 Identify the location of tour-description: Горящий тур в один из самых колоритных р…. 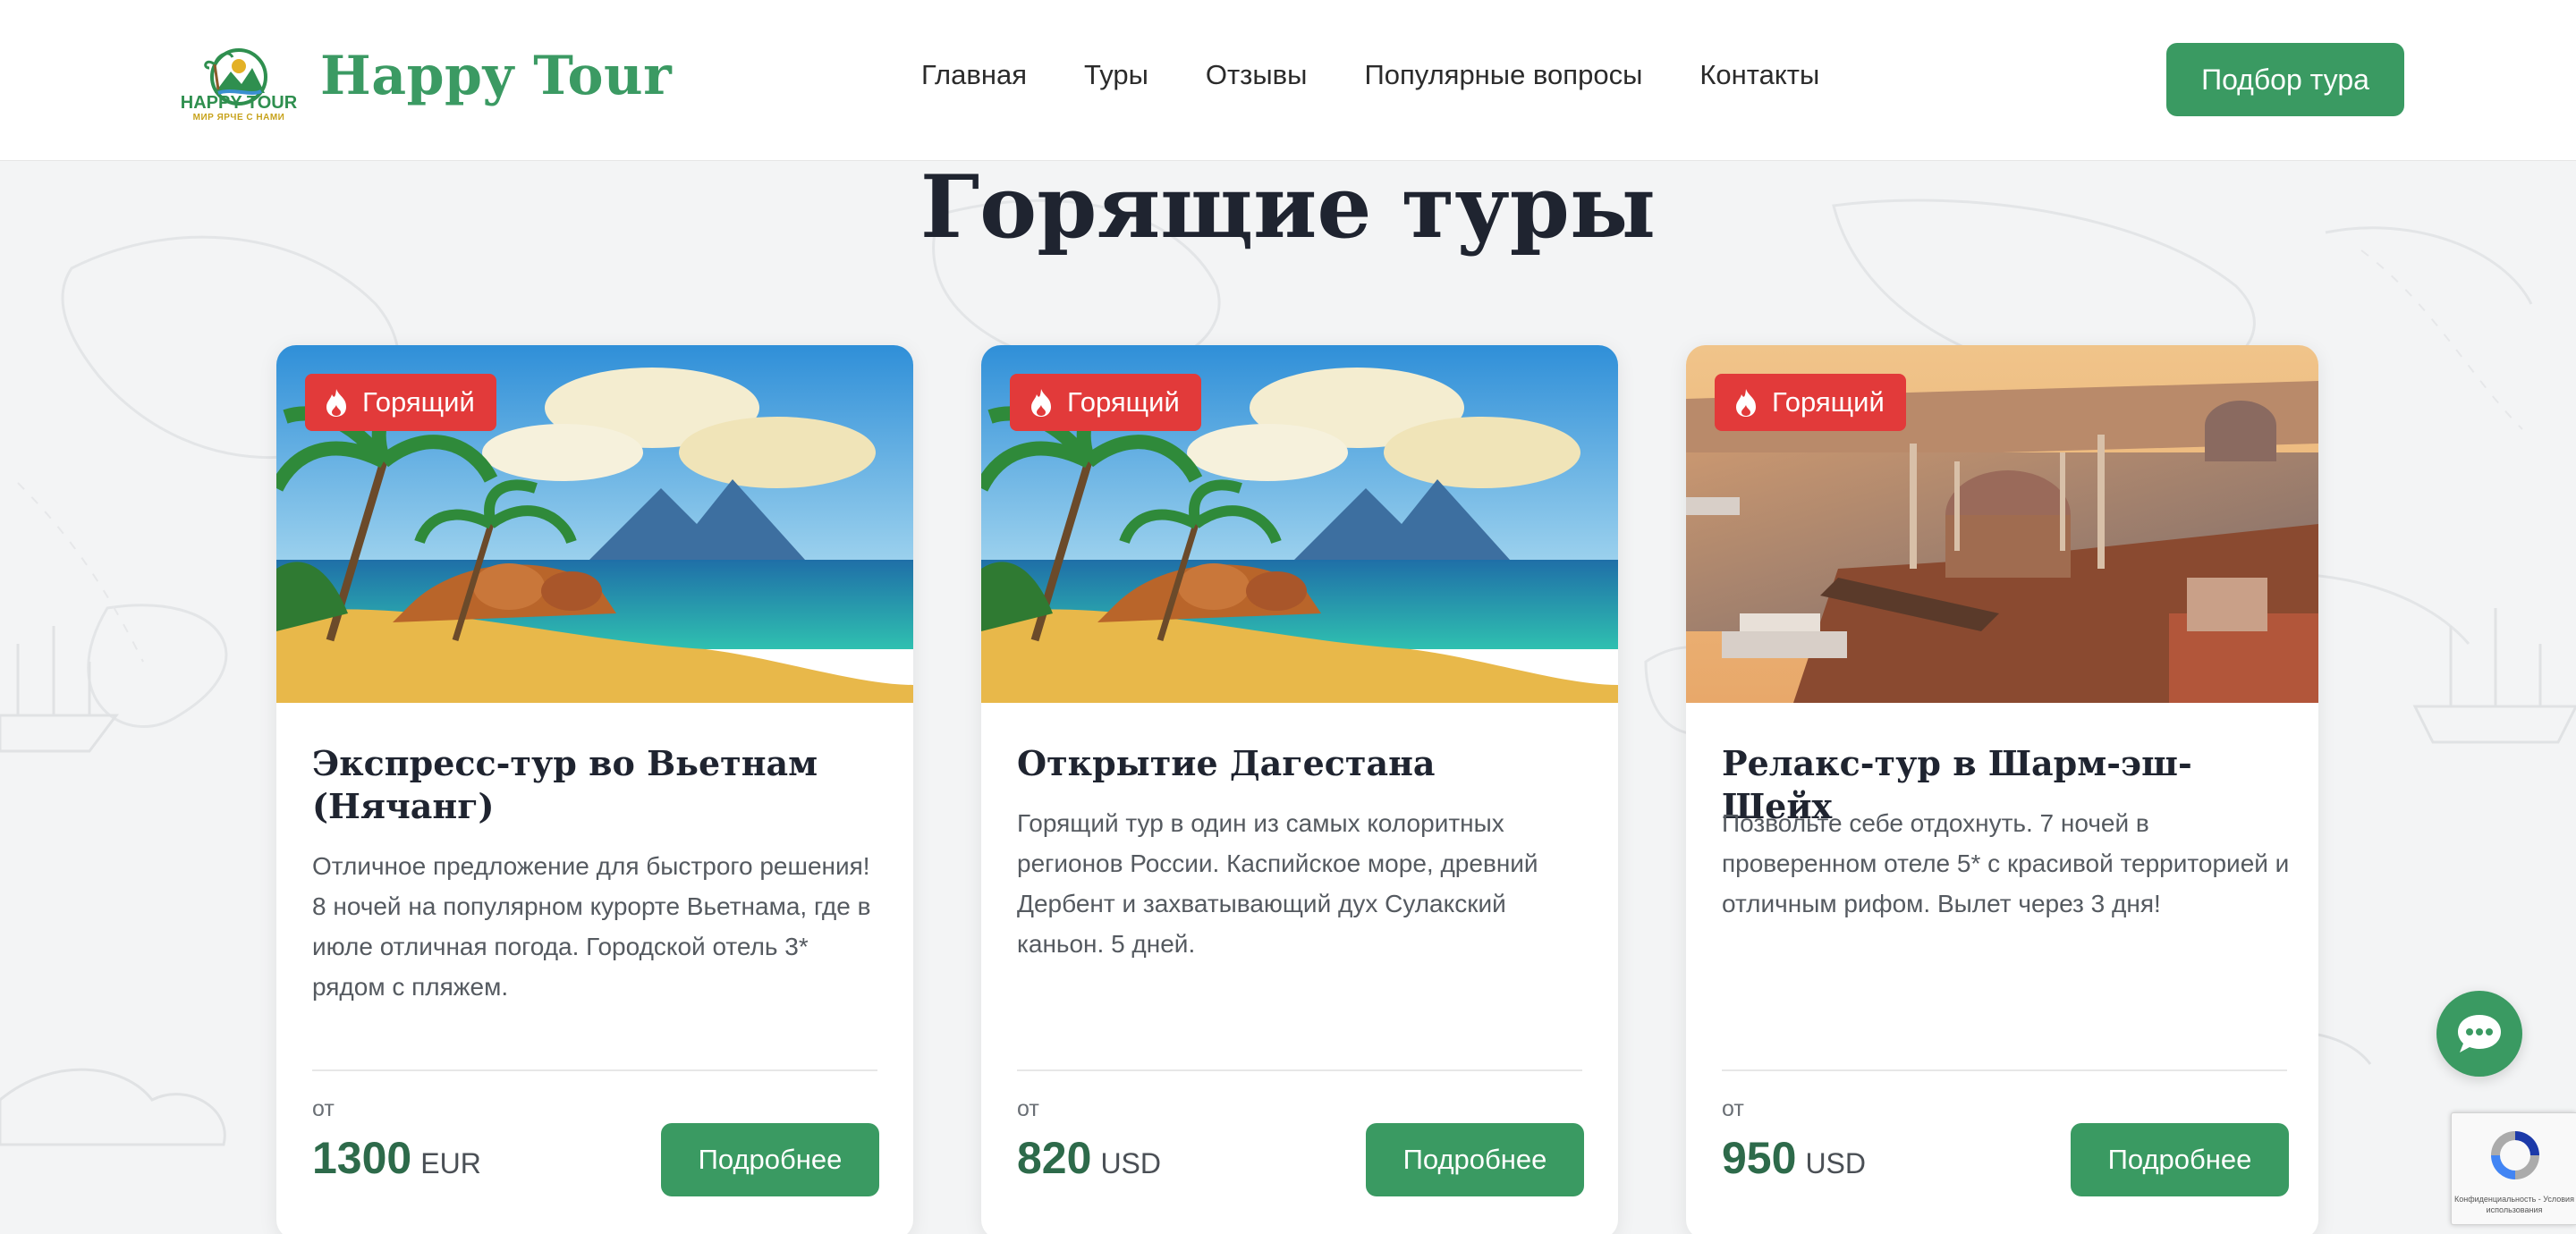
(1277, 883).